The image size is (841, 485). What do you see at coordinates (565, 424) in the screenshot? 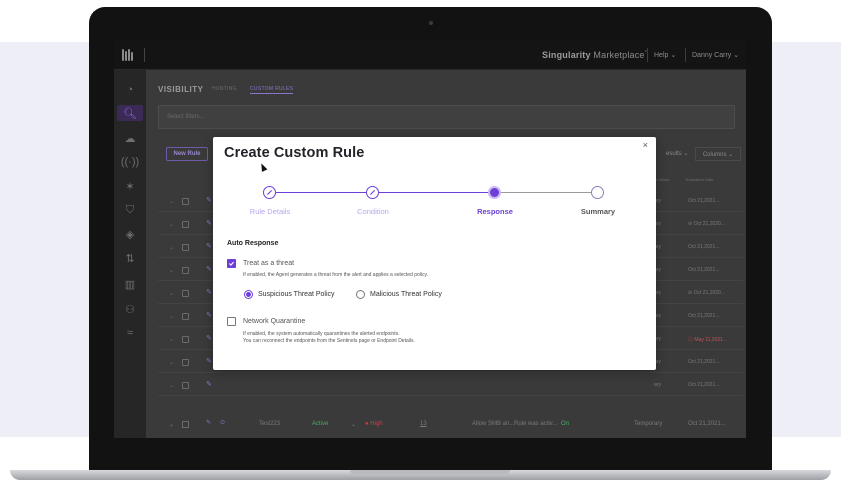
I see `rule-state: On` at bounding box center [565, 424].